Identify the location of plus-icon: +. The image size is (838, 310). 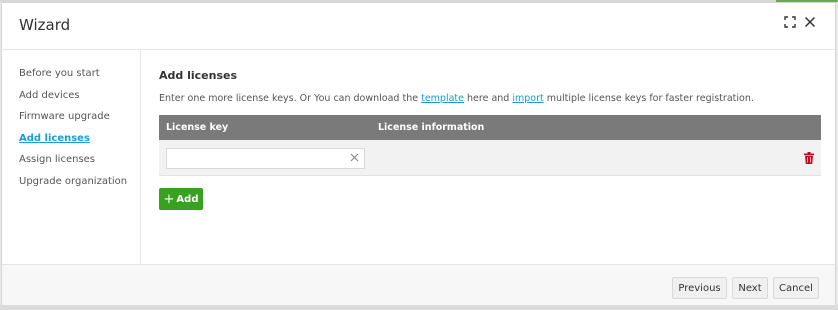
(169, 199).